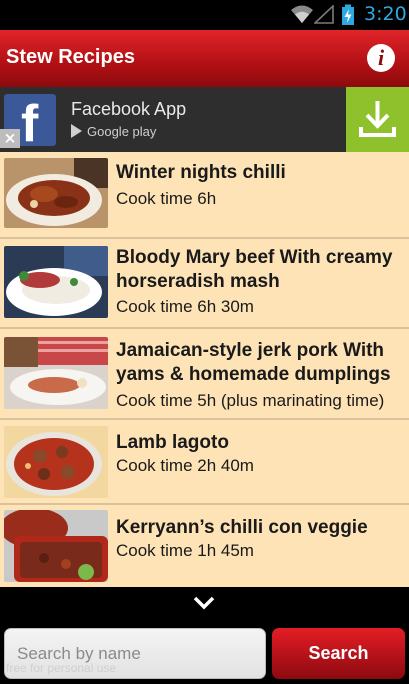  What do you see at coordinates (324, 14) in the screenshot?
I see `signal-icon` at bounding box center [324, 14].